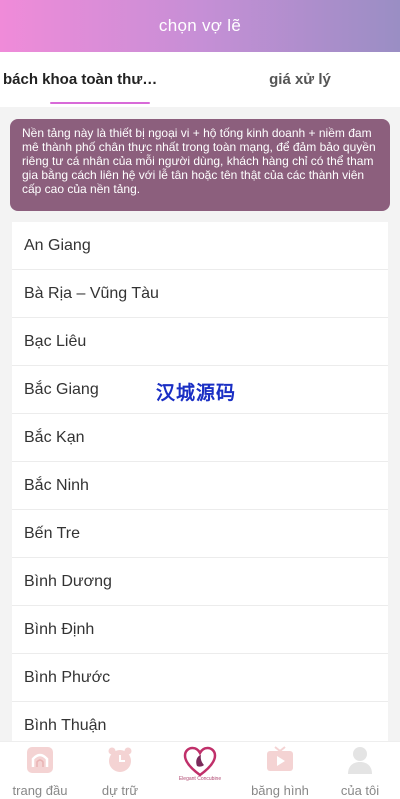 Image resolution: width=400 pixels, height=799 pixels. Describe the element at coordinates (200, 779) in the screenshot. I see `logo-caption: Elegant Concubine` at that location.